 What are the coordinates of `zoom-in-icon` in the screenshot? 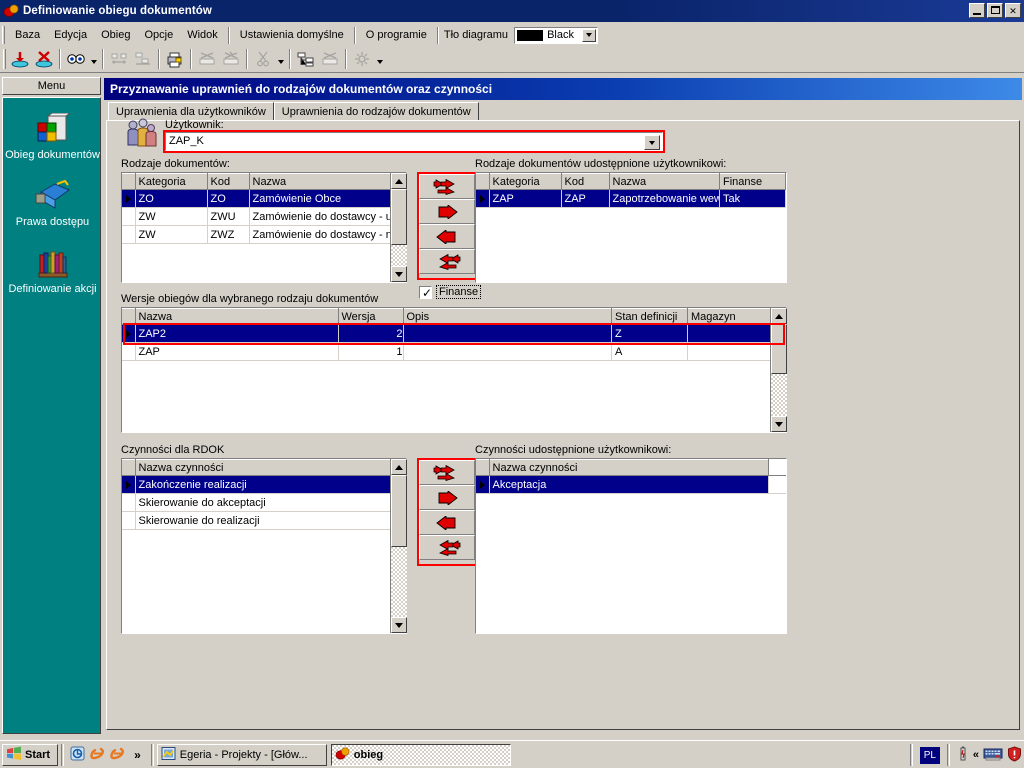 It's located at (231, 59).